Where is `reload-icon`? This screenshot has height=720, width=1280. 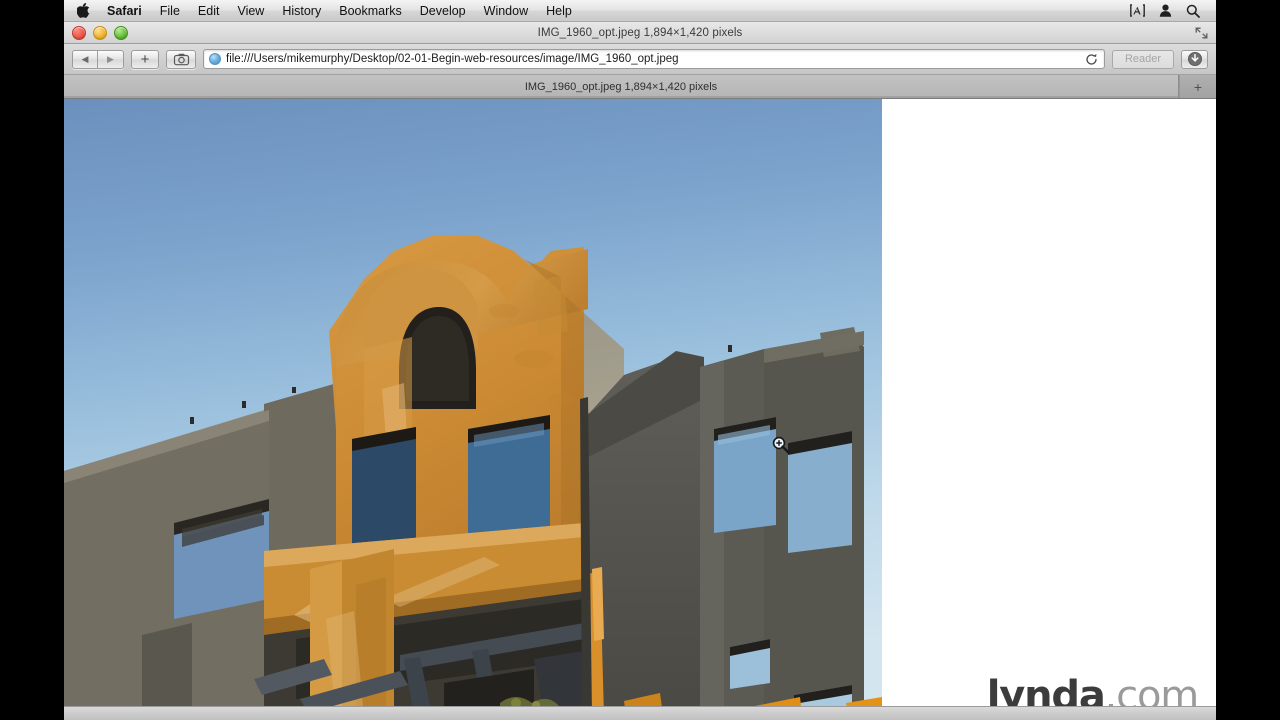 reload-icon is located at coordinates (1091, 59).